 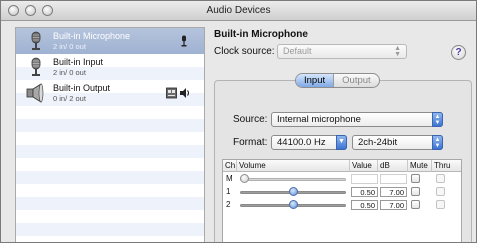 I want to click on input-device-icon, so click(x=184, y=41).